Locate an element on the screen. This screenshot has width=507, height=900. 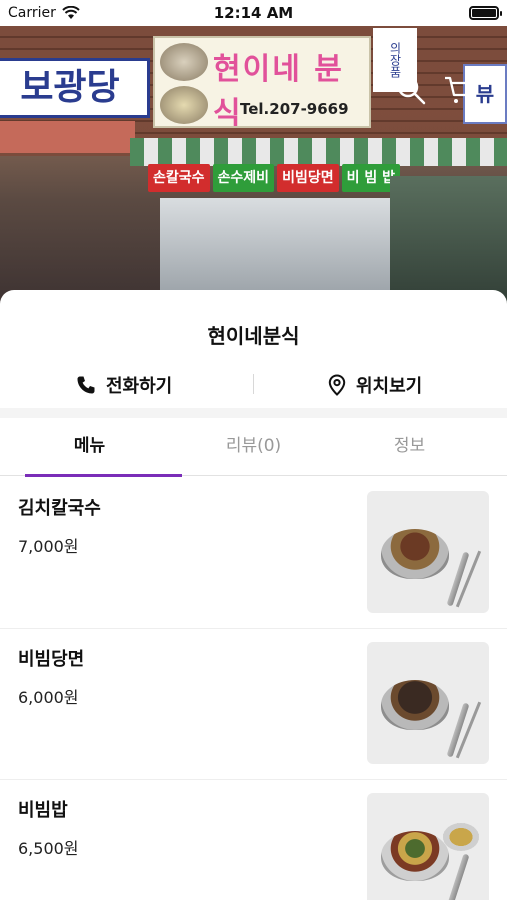
cart-button is located at coordinates (460, 90).